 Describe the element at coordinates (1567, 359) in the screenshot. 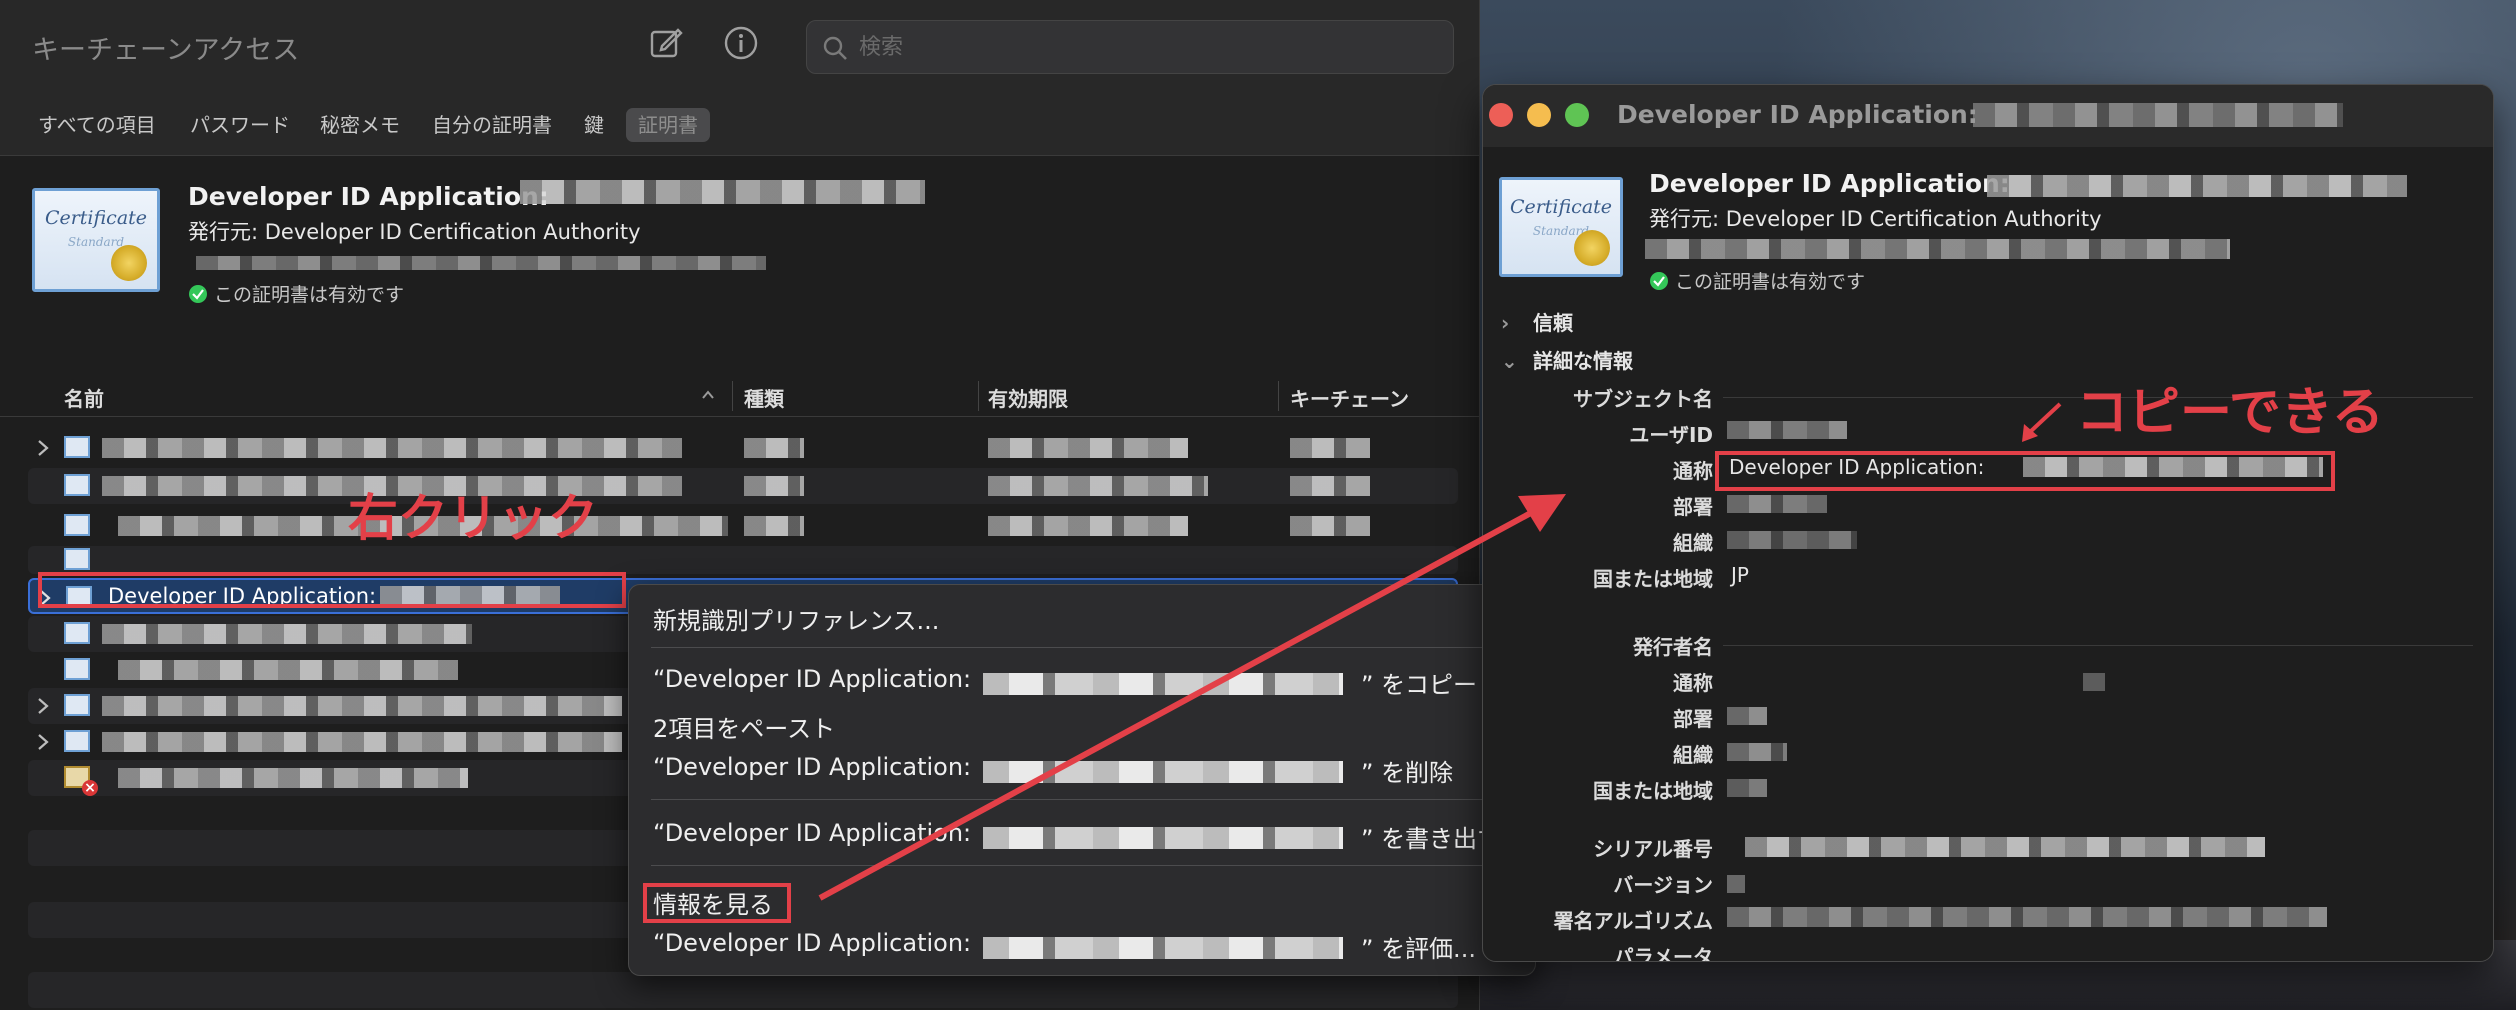

I see `section-details: ⌄ 詳細な情報` at that location.